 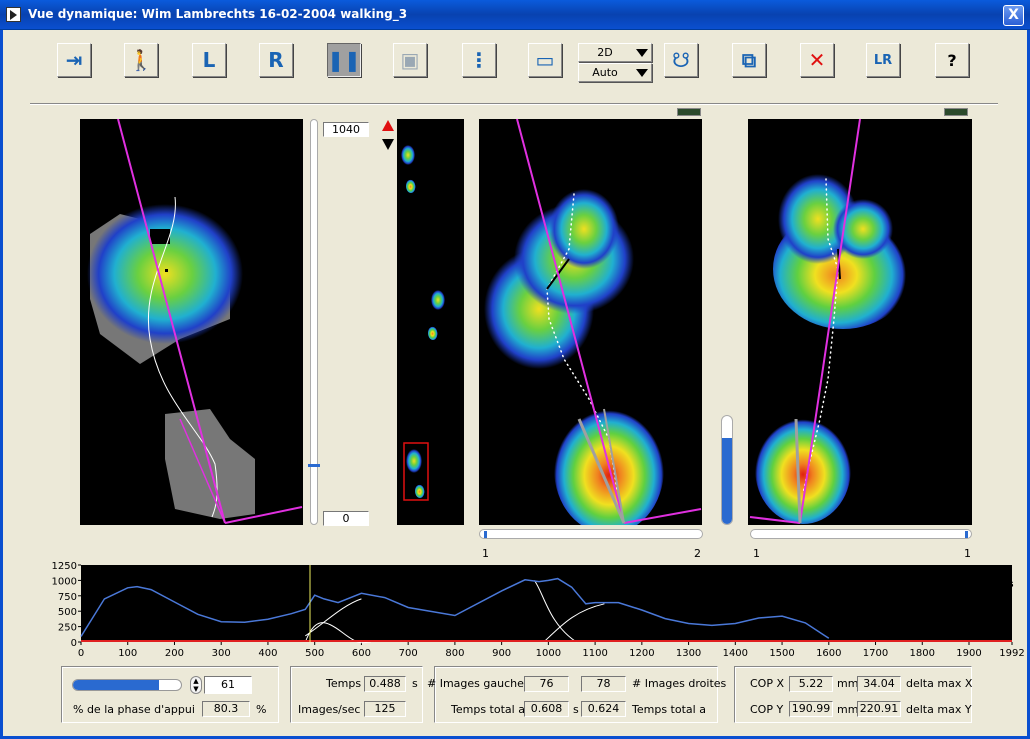 I want to click on insole-button: ⧉, so click(x=749, y=60).